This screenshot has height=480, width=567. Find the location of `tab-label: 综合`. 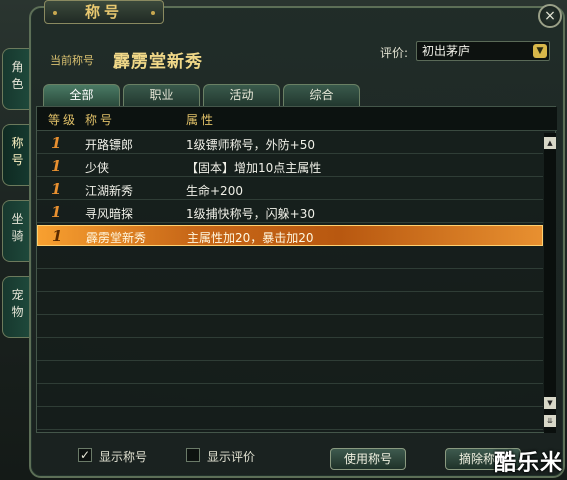

tab-label: 综合 is located at coordinates (321, 95).